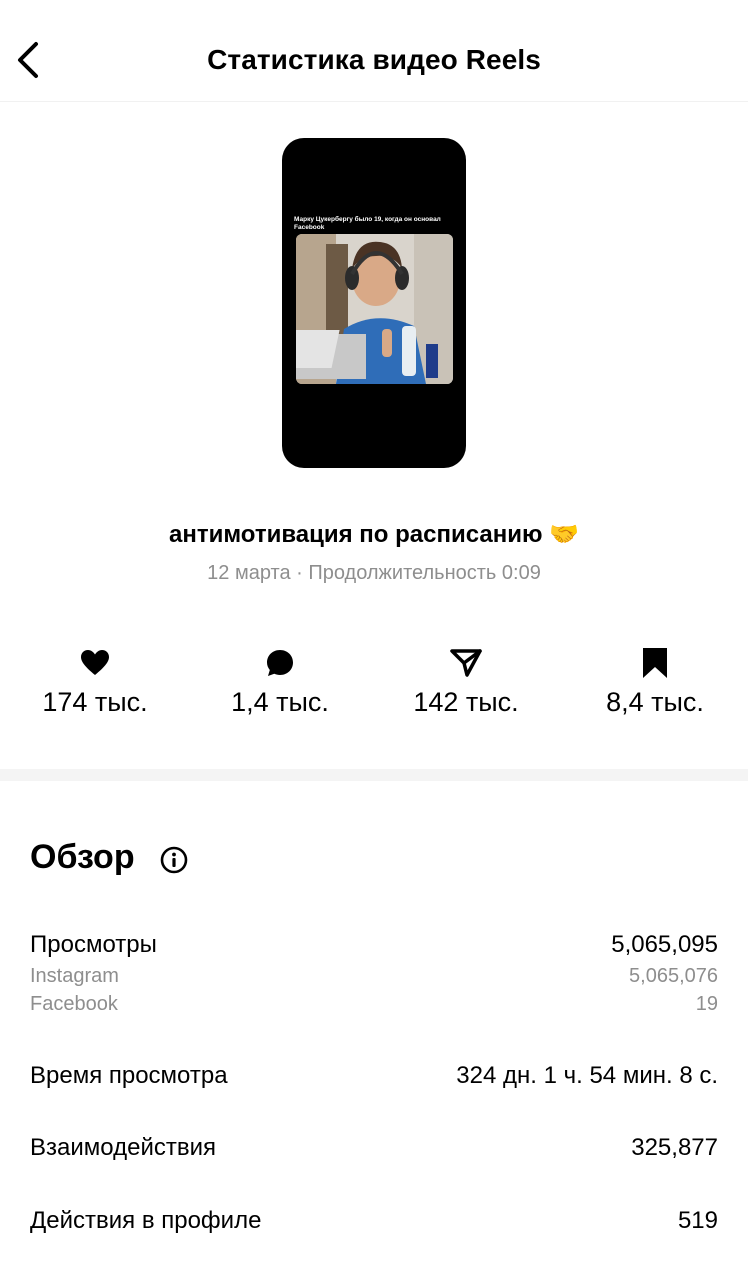 The height and width of the screenshot is (1280, 748). I want to click on stat-shares: 142 тыс., so click(466, 681).